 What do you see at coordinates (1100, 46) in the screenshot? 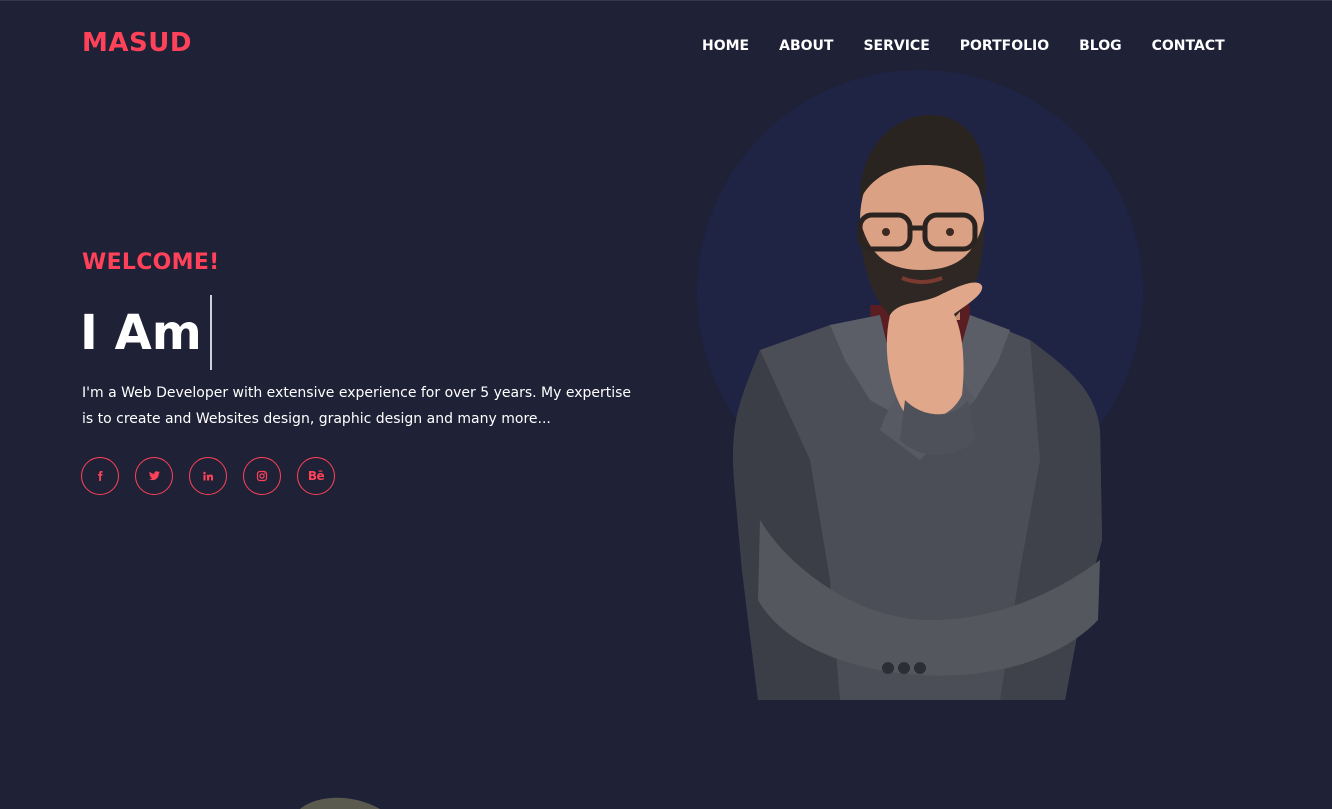
I see `nav-item-blog: BLOG` at bounding box center [1100, 46].